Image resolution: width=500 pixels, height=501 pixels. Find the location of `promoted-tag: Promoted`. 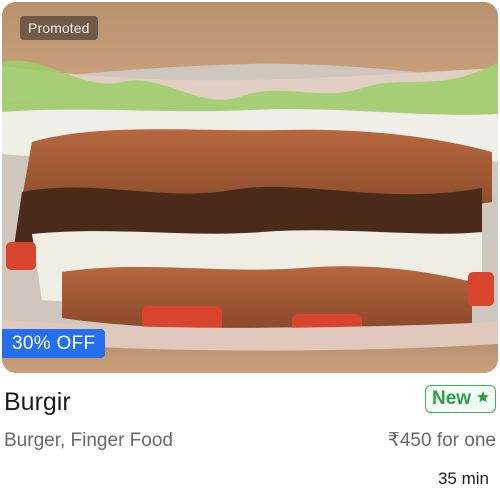

promoted-tag: Promoted is located at coordinates (59, 28).